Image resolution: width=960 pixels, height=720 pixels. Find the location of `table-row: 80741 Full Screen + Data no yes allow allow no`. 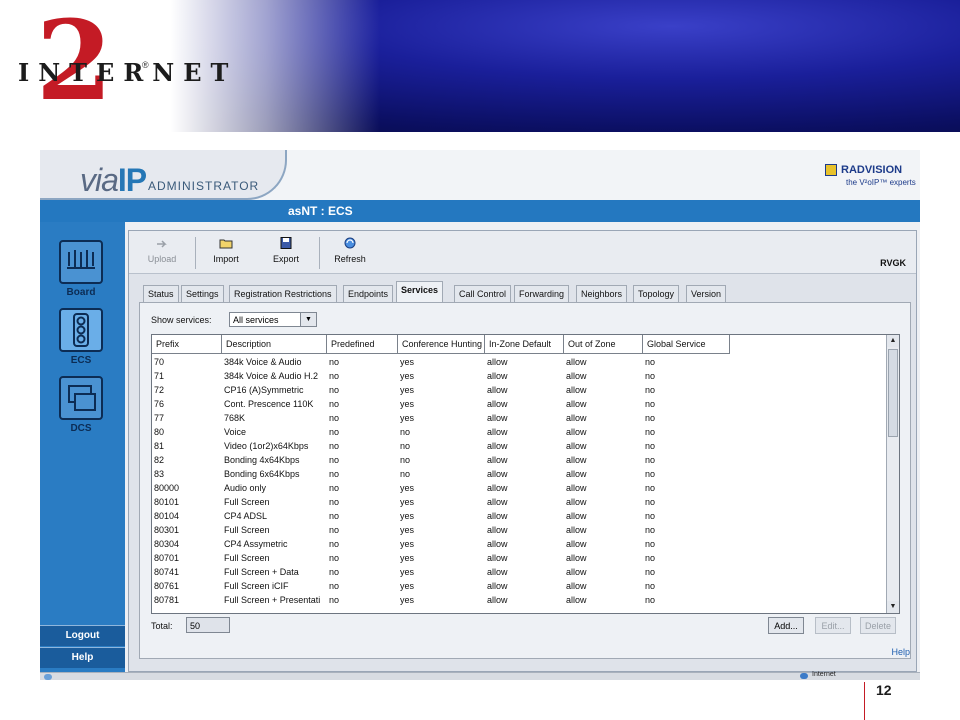

table-row: 80741 Full Screen + Data no yes allow allow no is located at coordinates (519, 572).